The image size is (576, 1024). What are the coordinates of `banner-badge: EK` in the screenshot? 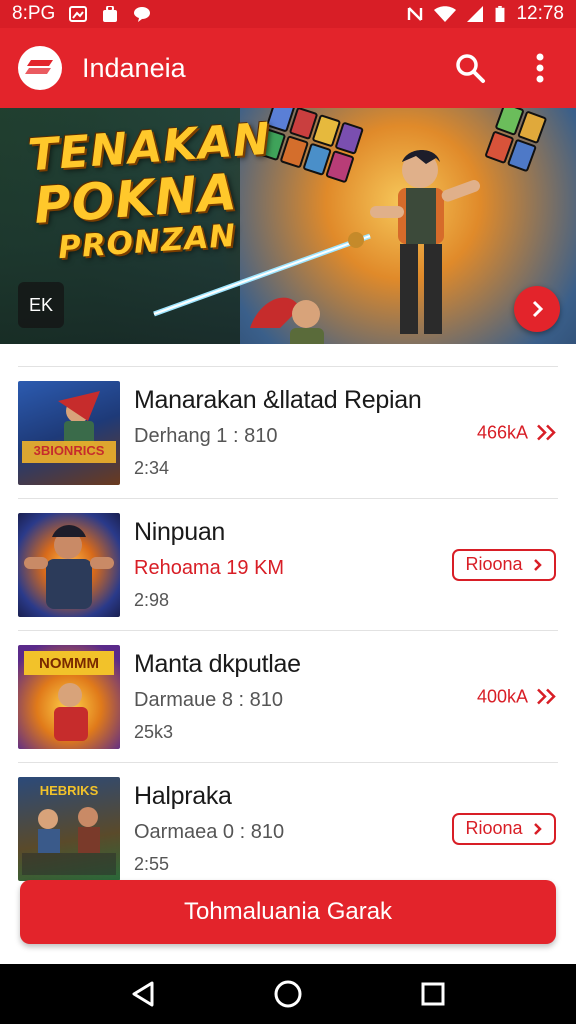 It's located at (41, 305).